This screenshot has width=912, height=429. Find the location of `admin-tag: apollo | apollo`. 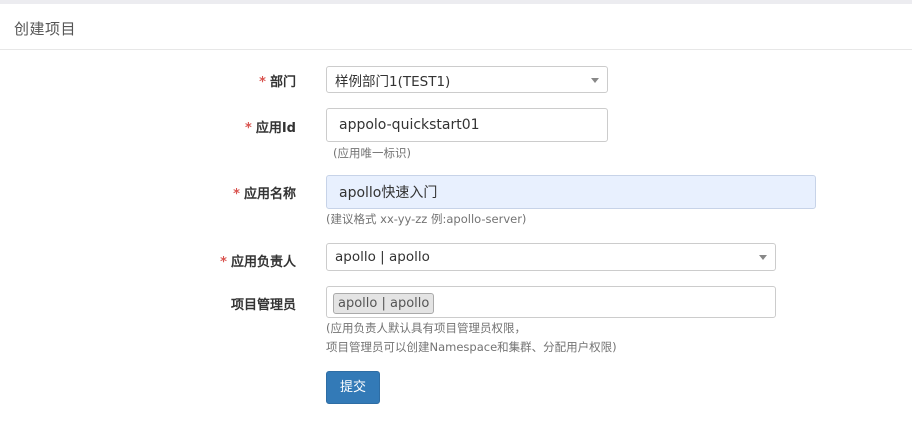

admin-tag: apollo | apollo is located at coordinates (384, 303).